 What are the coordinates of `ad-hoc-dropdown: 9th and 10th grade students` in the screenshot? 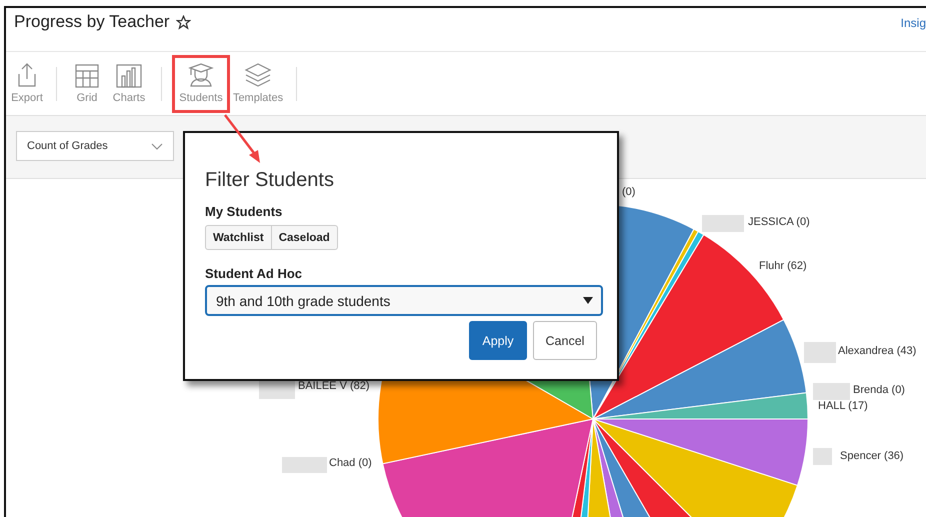 It's located at (404, 300).